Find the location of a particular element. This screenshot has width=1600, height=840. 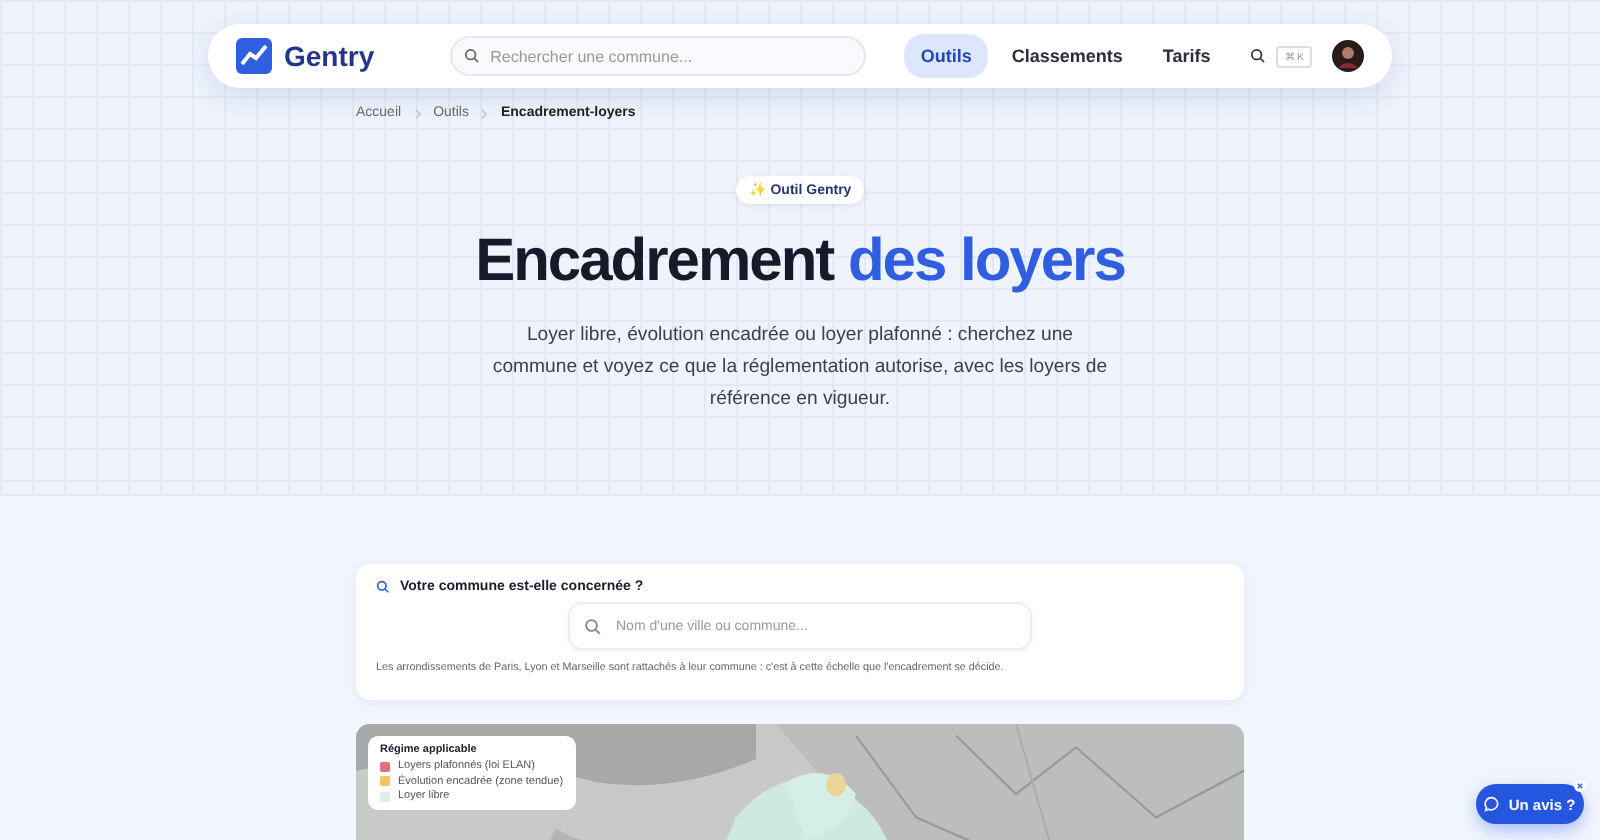

nav-tab: Classements is located at coordinates (1067, 56).